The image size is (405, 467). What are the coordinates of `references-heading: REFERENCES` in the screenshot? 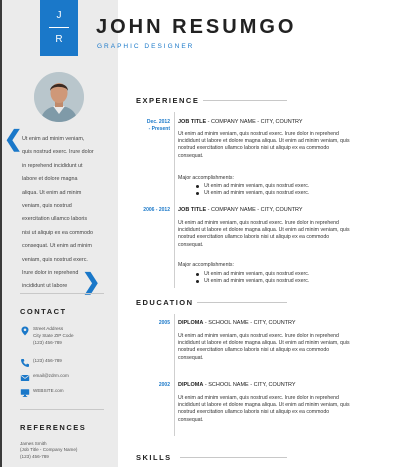 It's located at (53, 427).